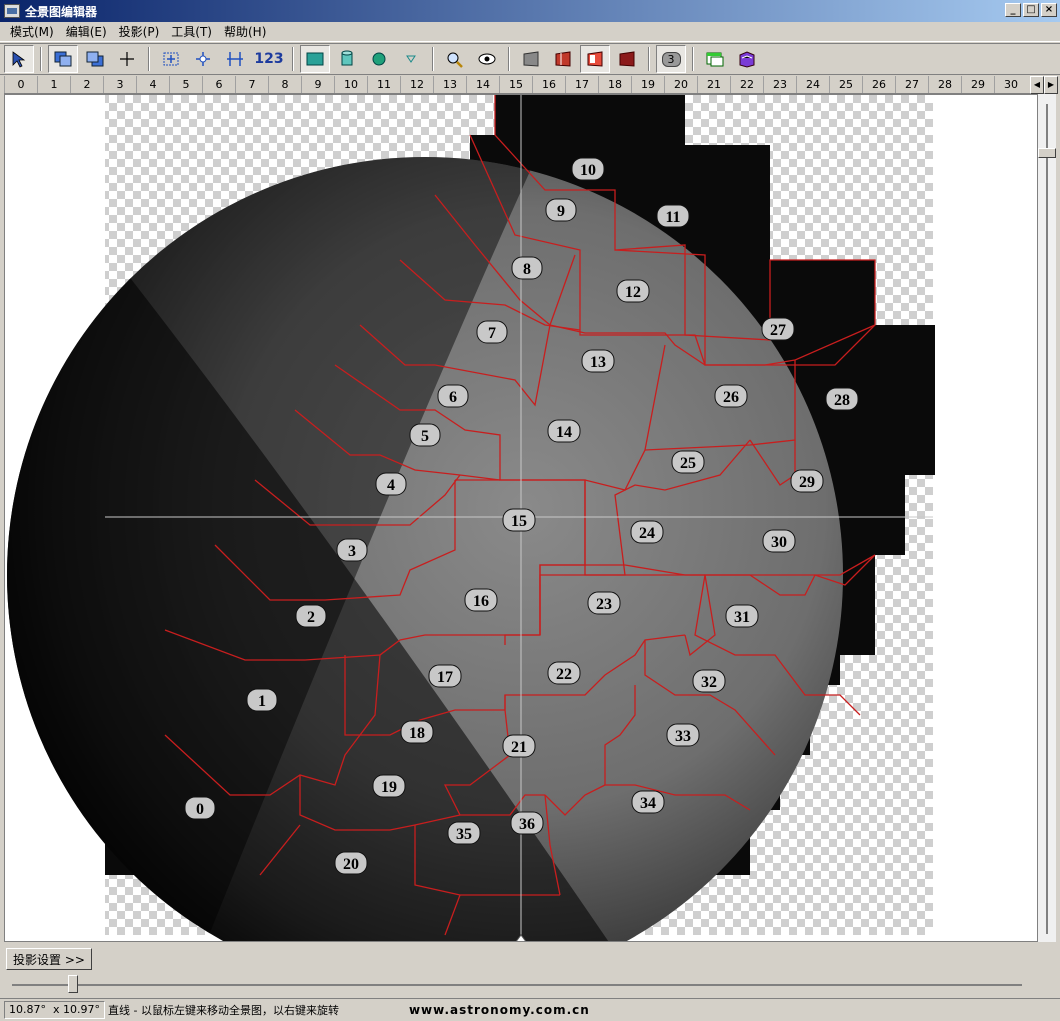 The width and height of the screenshot is (1060, 1021). Describe the element at coordinates (647, 84) in the screenshot. I see `ruler-tick: 19` at that location.